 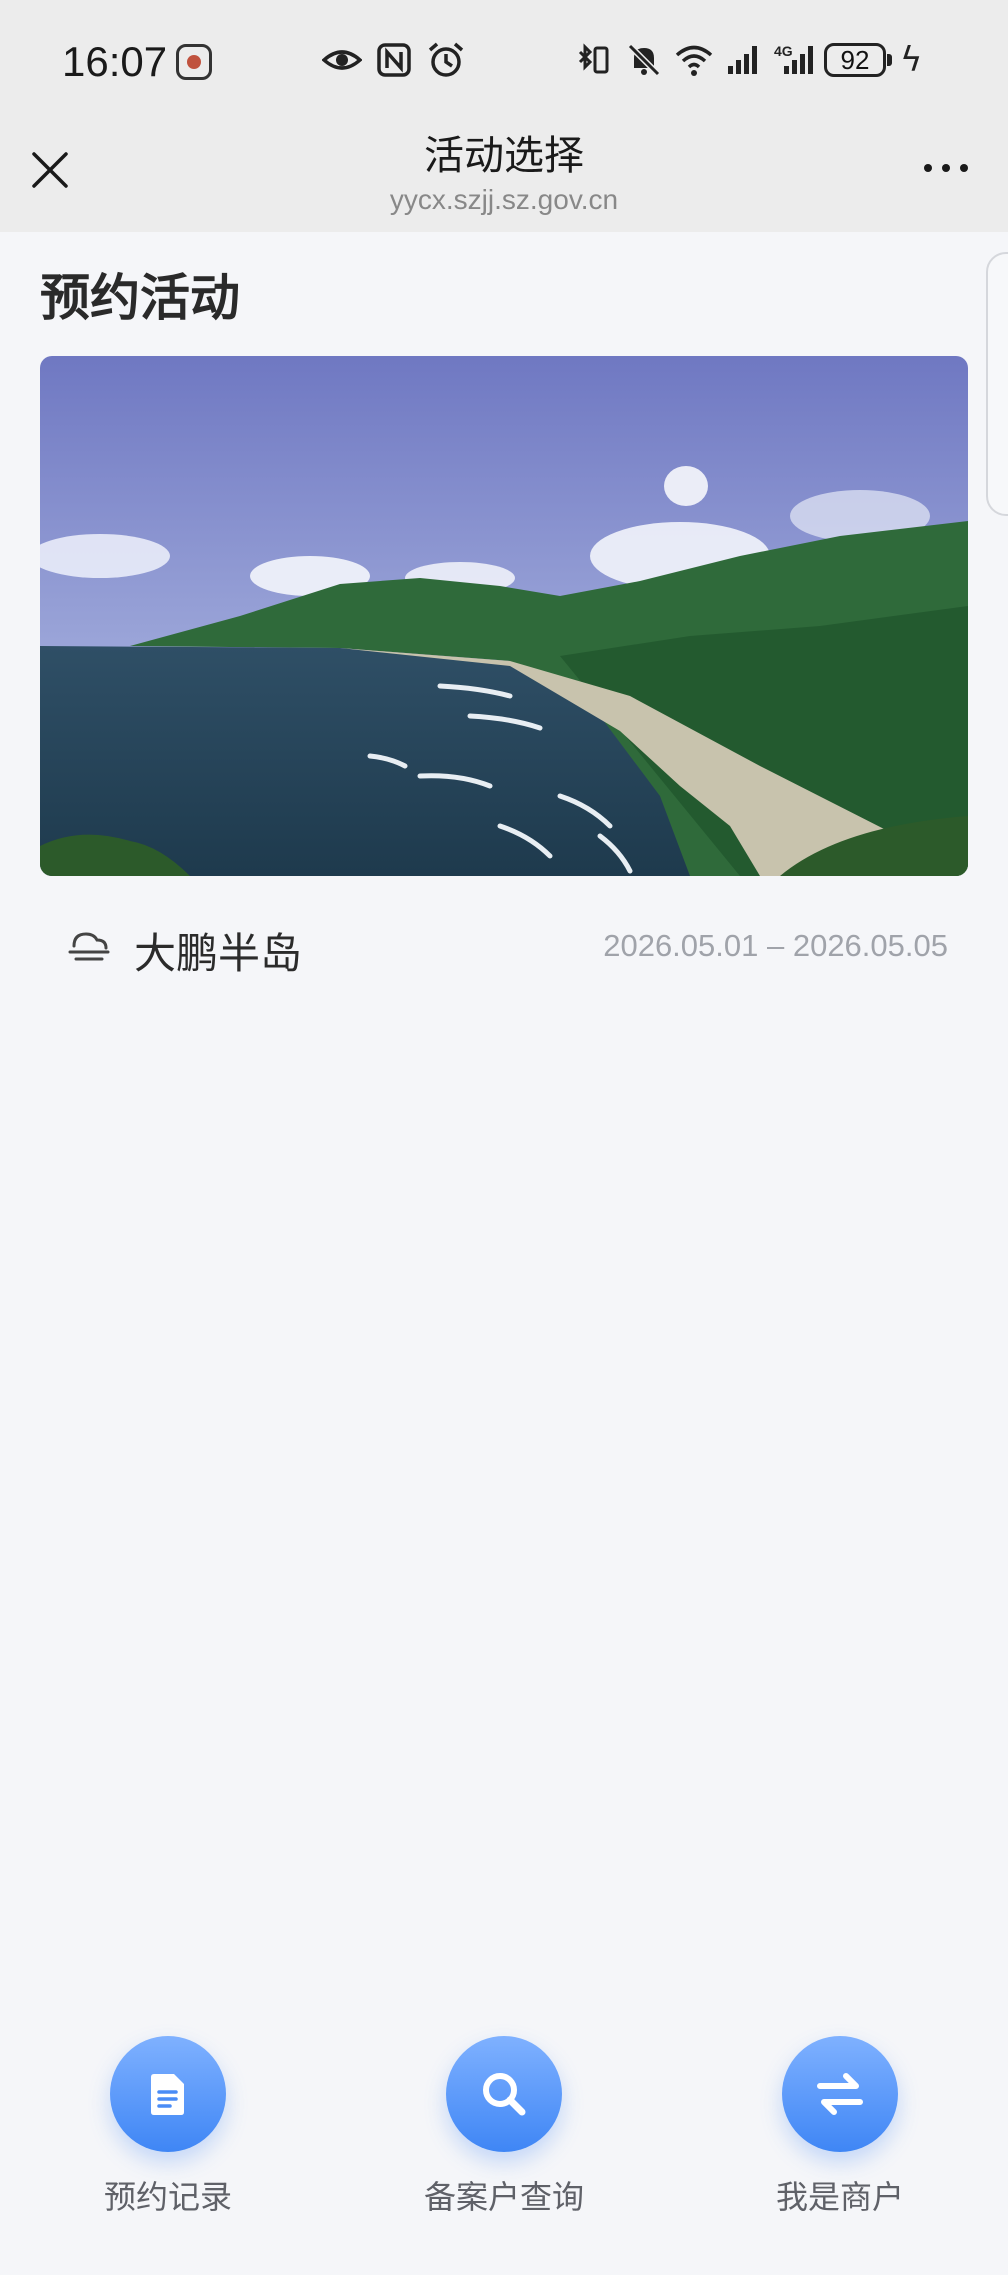 I want to click on bluetooth-vibrate-icon, so click(x=593, y=58).